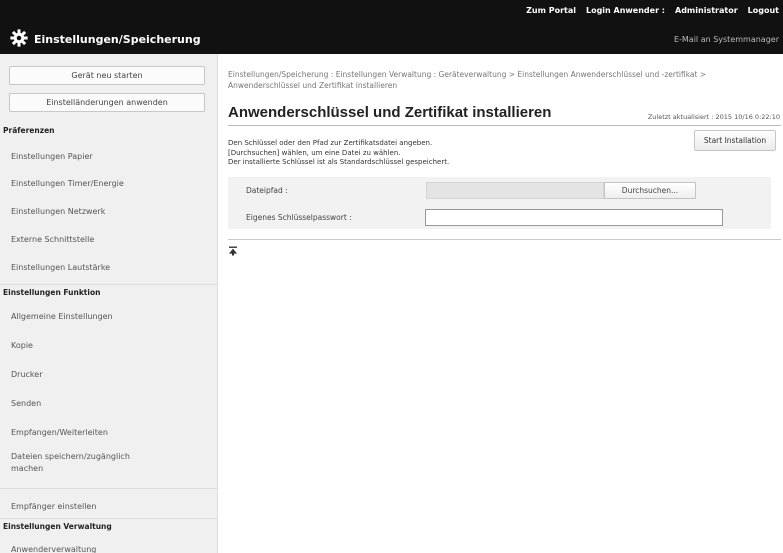  I want to click on login-user-label: Login Anwender :, so click(625, 10).